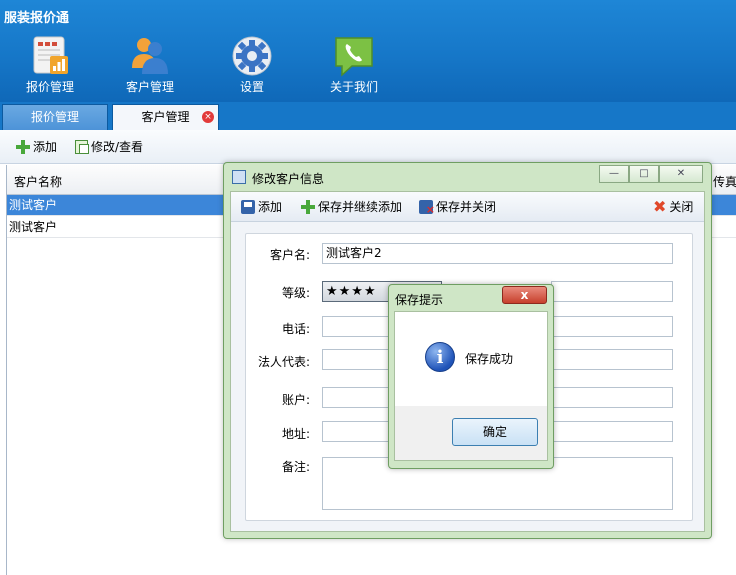  What do you see at coordinates (50, 56) in the screenshot?
I see `chart-document-icon` at bounding box center [50, 56].